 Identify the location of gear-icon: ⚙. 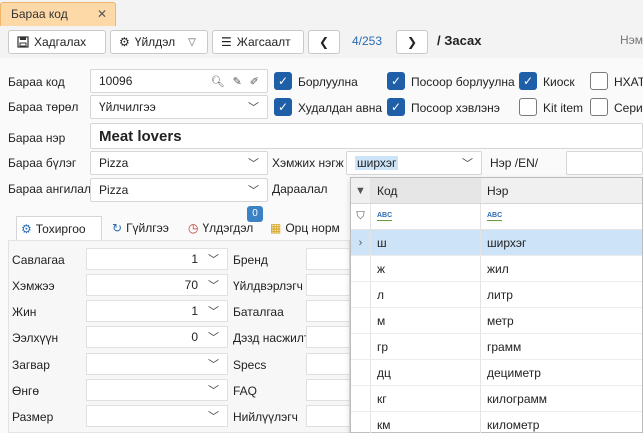
(26, 228).